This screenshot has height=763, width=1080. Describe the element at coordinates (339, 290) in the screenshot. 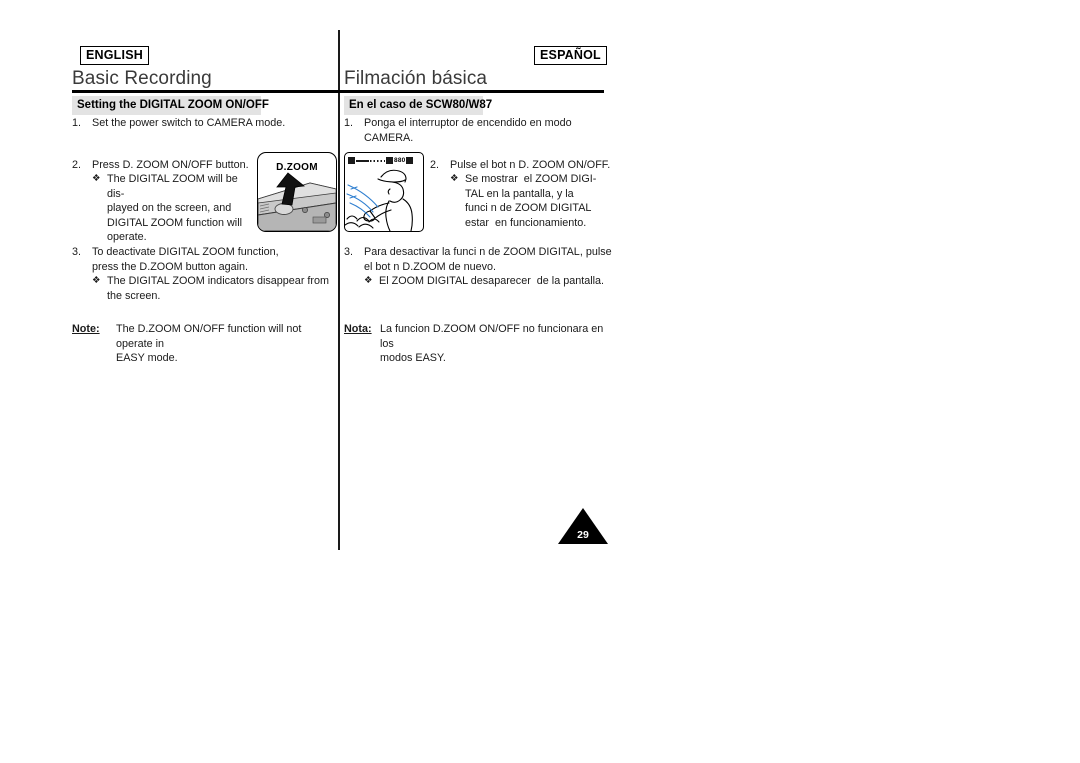

I see `column-divider` at that location.